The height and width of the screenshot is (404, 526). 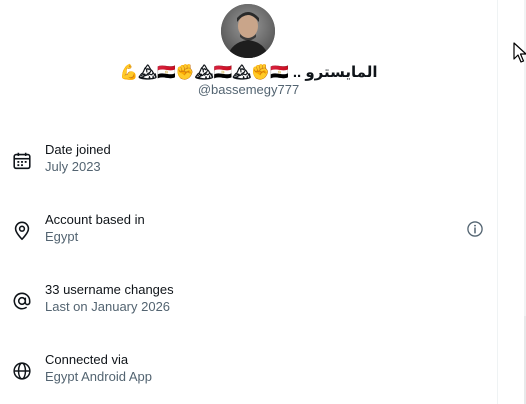 I want to click on row-title: Connected via, so click(x=87, y=359).